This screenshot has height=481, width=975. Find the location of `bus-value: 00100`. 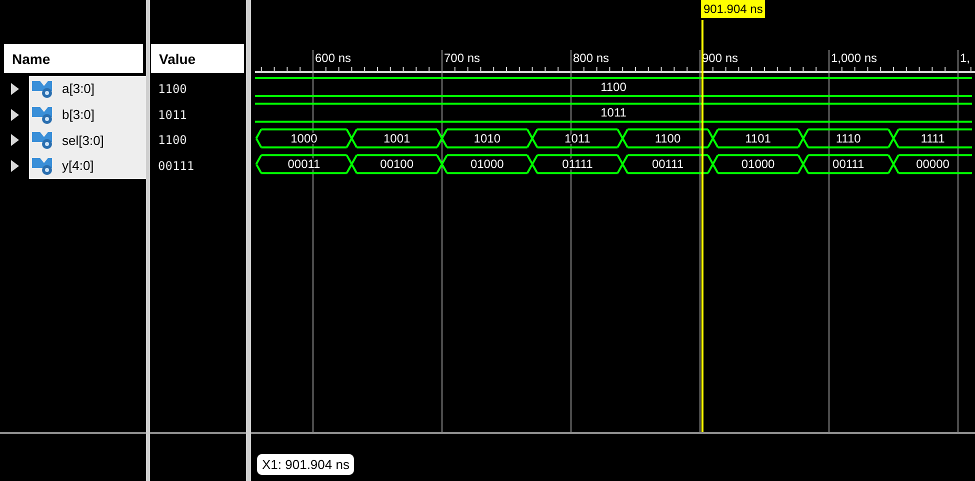

bus-value: 00100 is located at coordinates (397, 164).